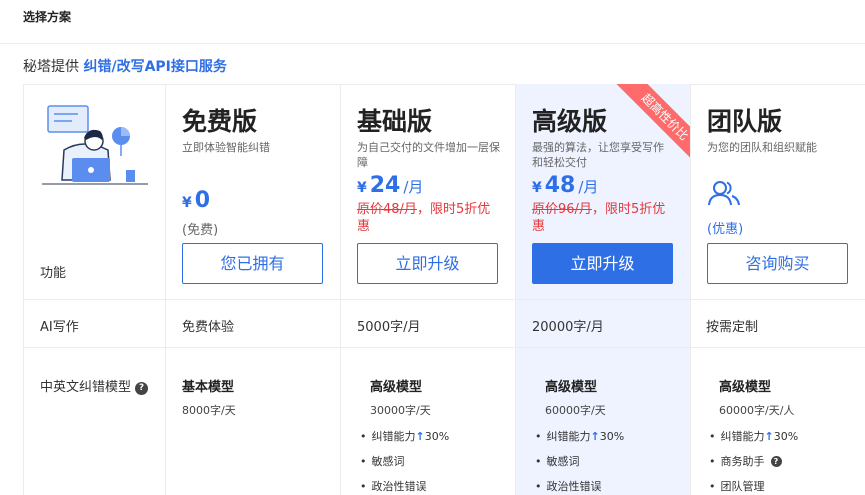  What do you see at coordinates (742, 461) in the screenshot?
I see `bullet-text: 商务助手` at bounding box center [742, 461].